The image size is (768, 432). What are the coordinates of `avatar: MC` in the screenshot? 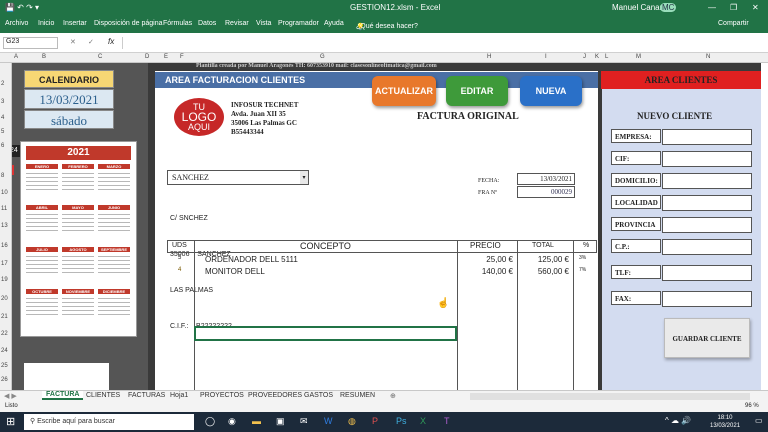 It's located at (668, 7).